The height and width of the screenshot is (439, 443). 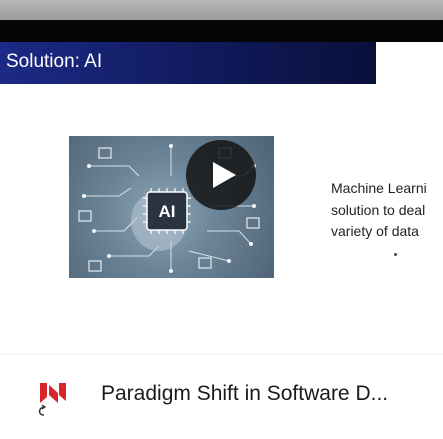 What do you see at coordinates (379, 188) in the screenshot?
I see `body-line: Machine Learni` at bounding box center [379, 188].